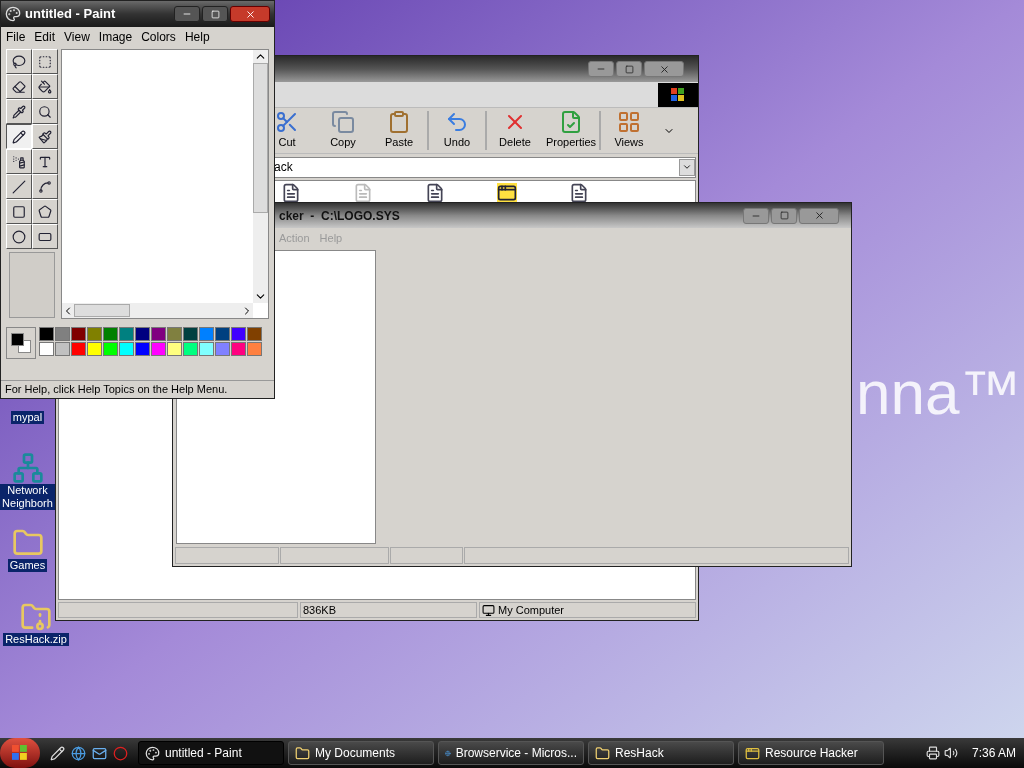 This screenshot has width=1024, height=768. What do you see at coordinates (45, 161) in the screenshot?
I see `text-tool-icon` at bounding box center [45, 161].